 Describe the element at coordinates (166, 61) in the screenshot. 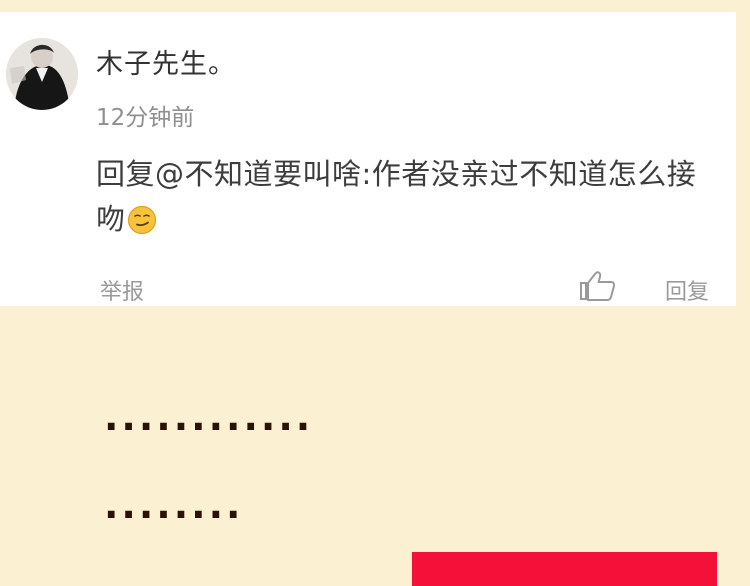

I see `username: 木子先生。` at that location.